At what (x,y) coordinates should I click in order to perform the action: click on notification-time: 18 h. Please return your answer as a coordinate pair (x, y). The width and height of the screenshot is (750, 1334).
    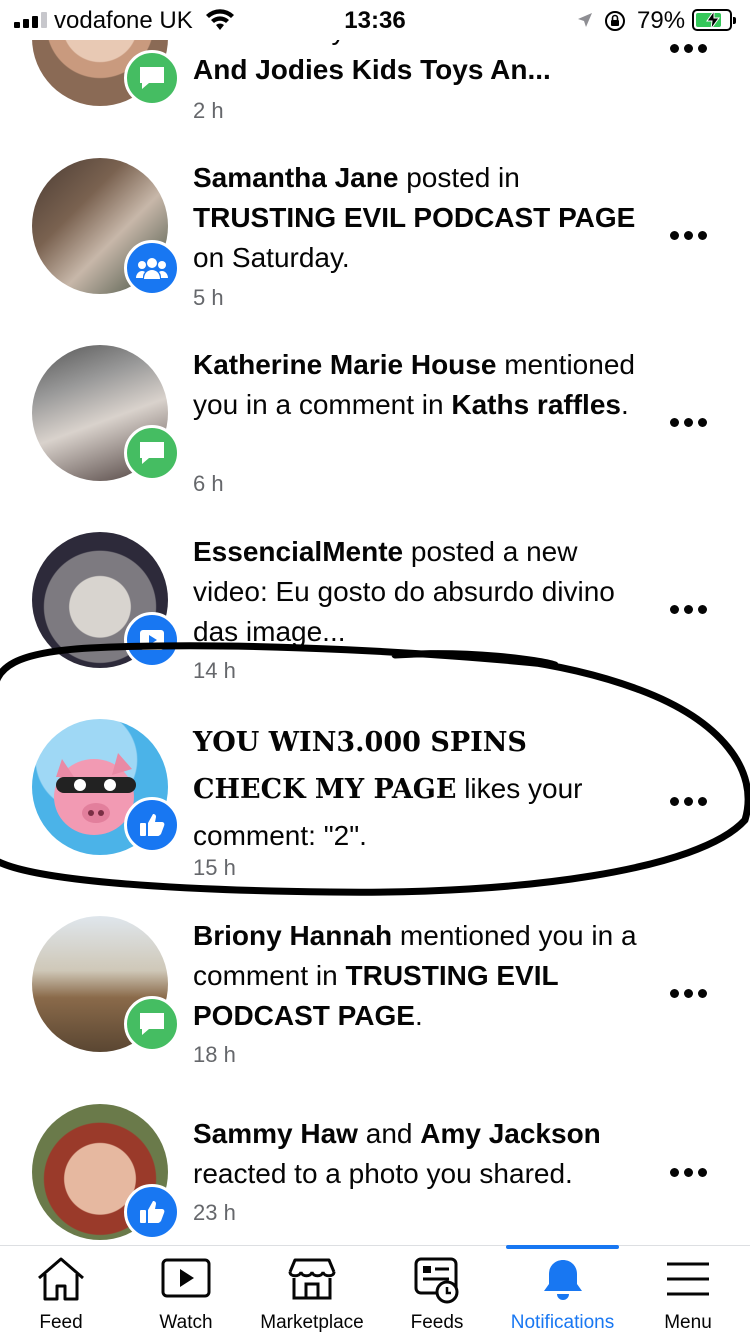
    Looking at the image, I should click on (214, 1054).